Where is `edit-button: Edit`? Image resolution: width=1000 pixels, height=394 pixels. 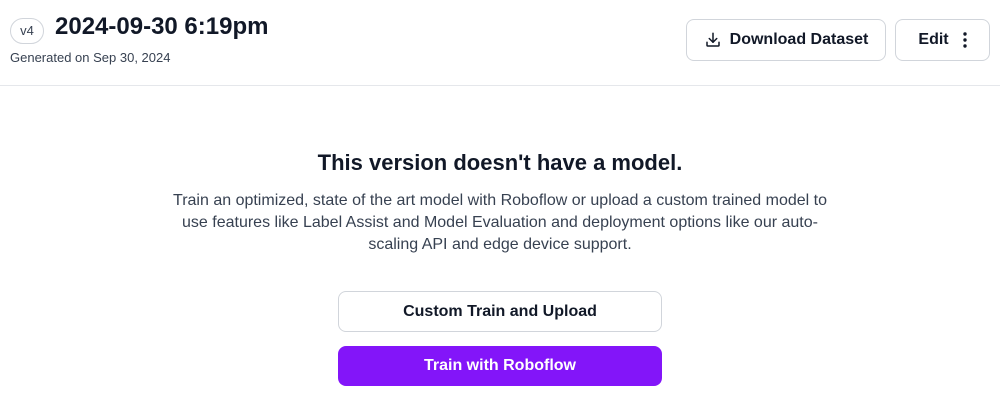
edit-button: Edit is located at coordinates (942, 40).